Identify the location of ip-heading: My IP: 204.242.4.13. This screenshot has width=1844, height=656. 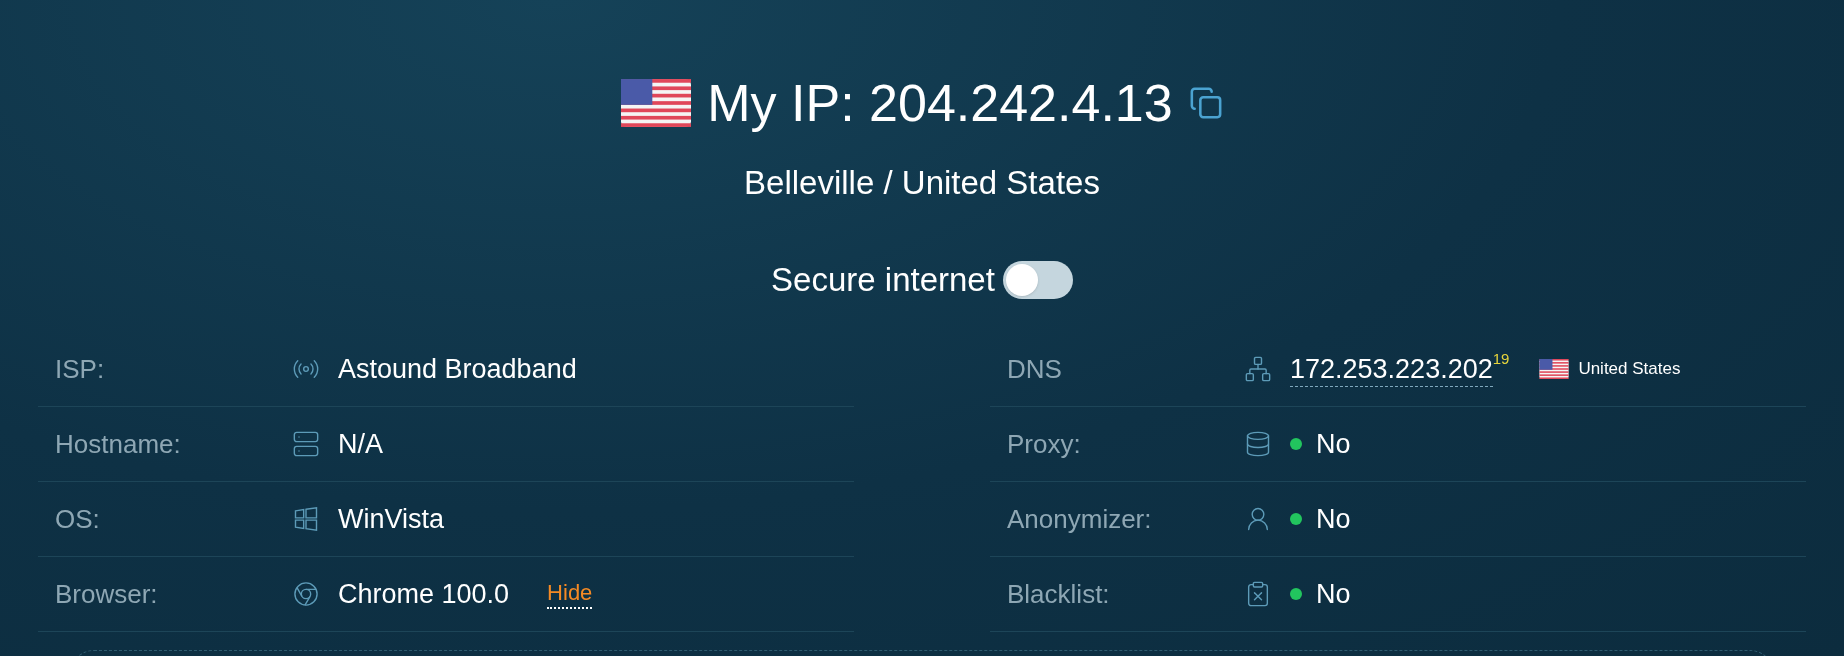
(940, 103).